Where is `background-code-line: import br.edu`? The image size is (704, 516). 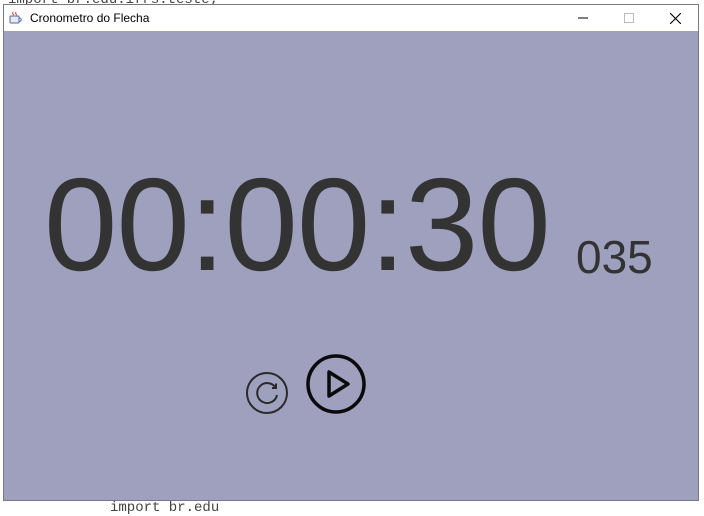 background-code-line: import br.edu is located at coordinates (165, 508).